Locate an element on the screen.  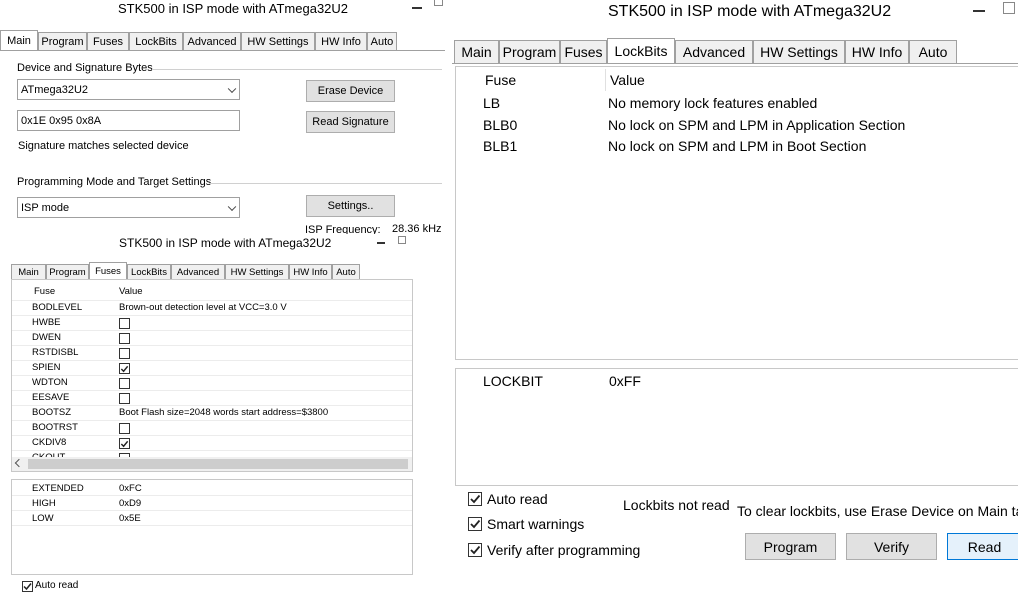
fuse-value: Brown-out detection level at VCC=3.0 V is located at coordinates (203, 307).